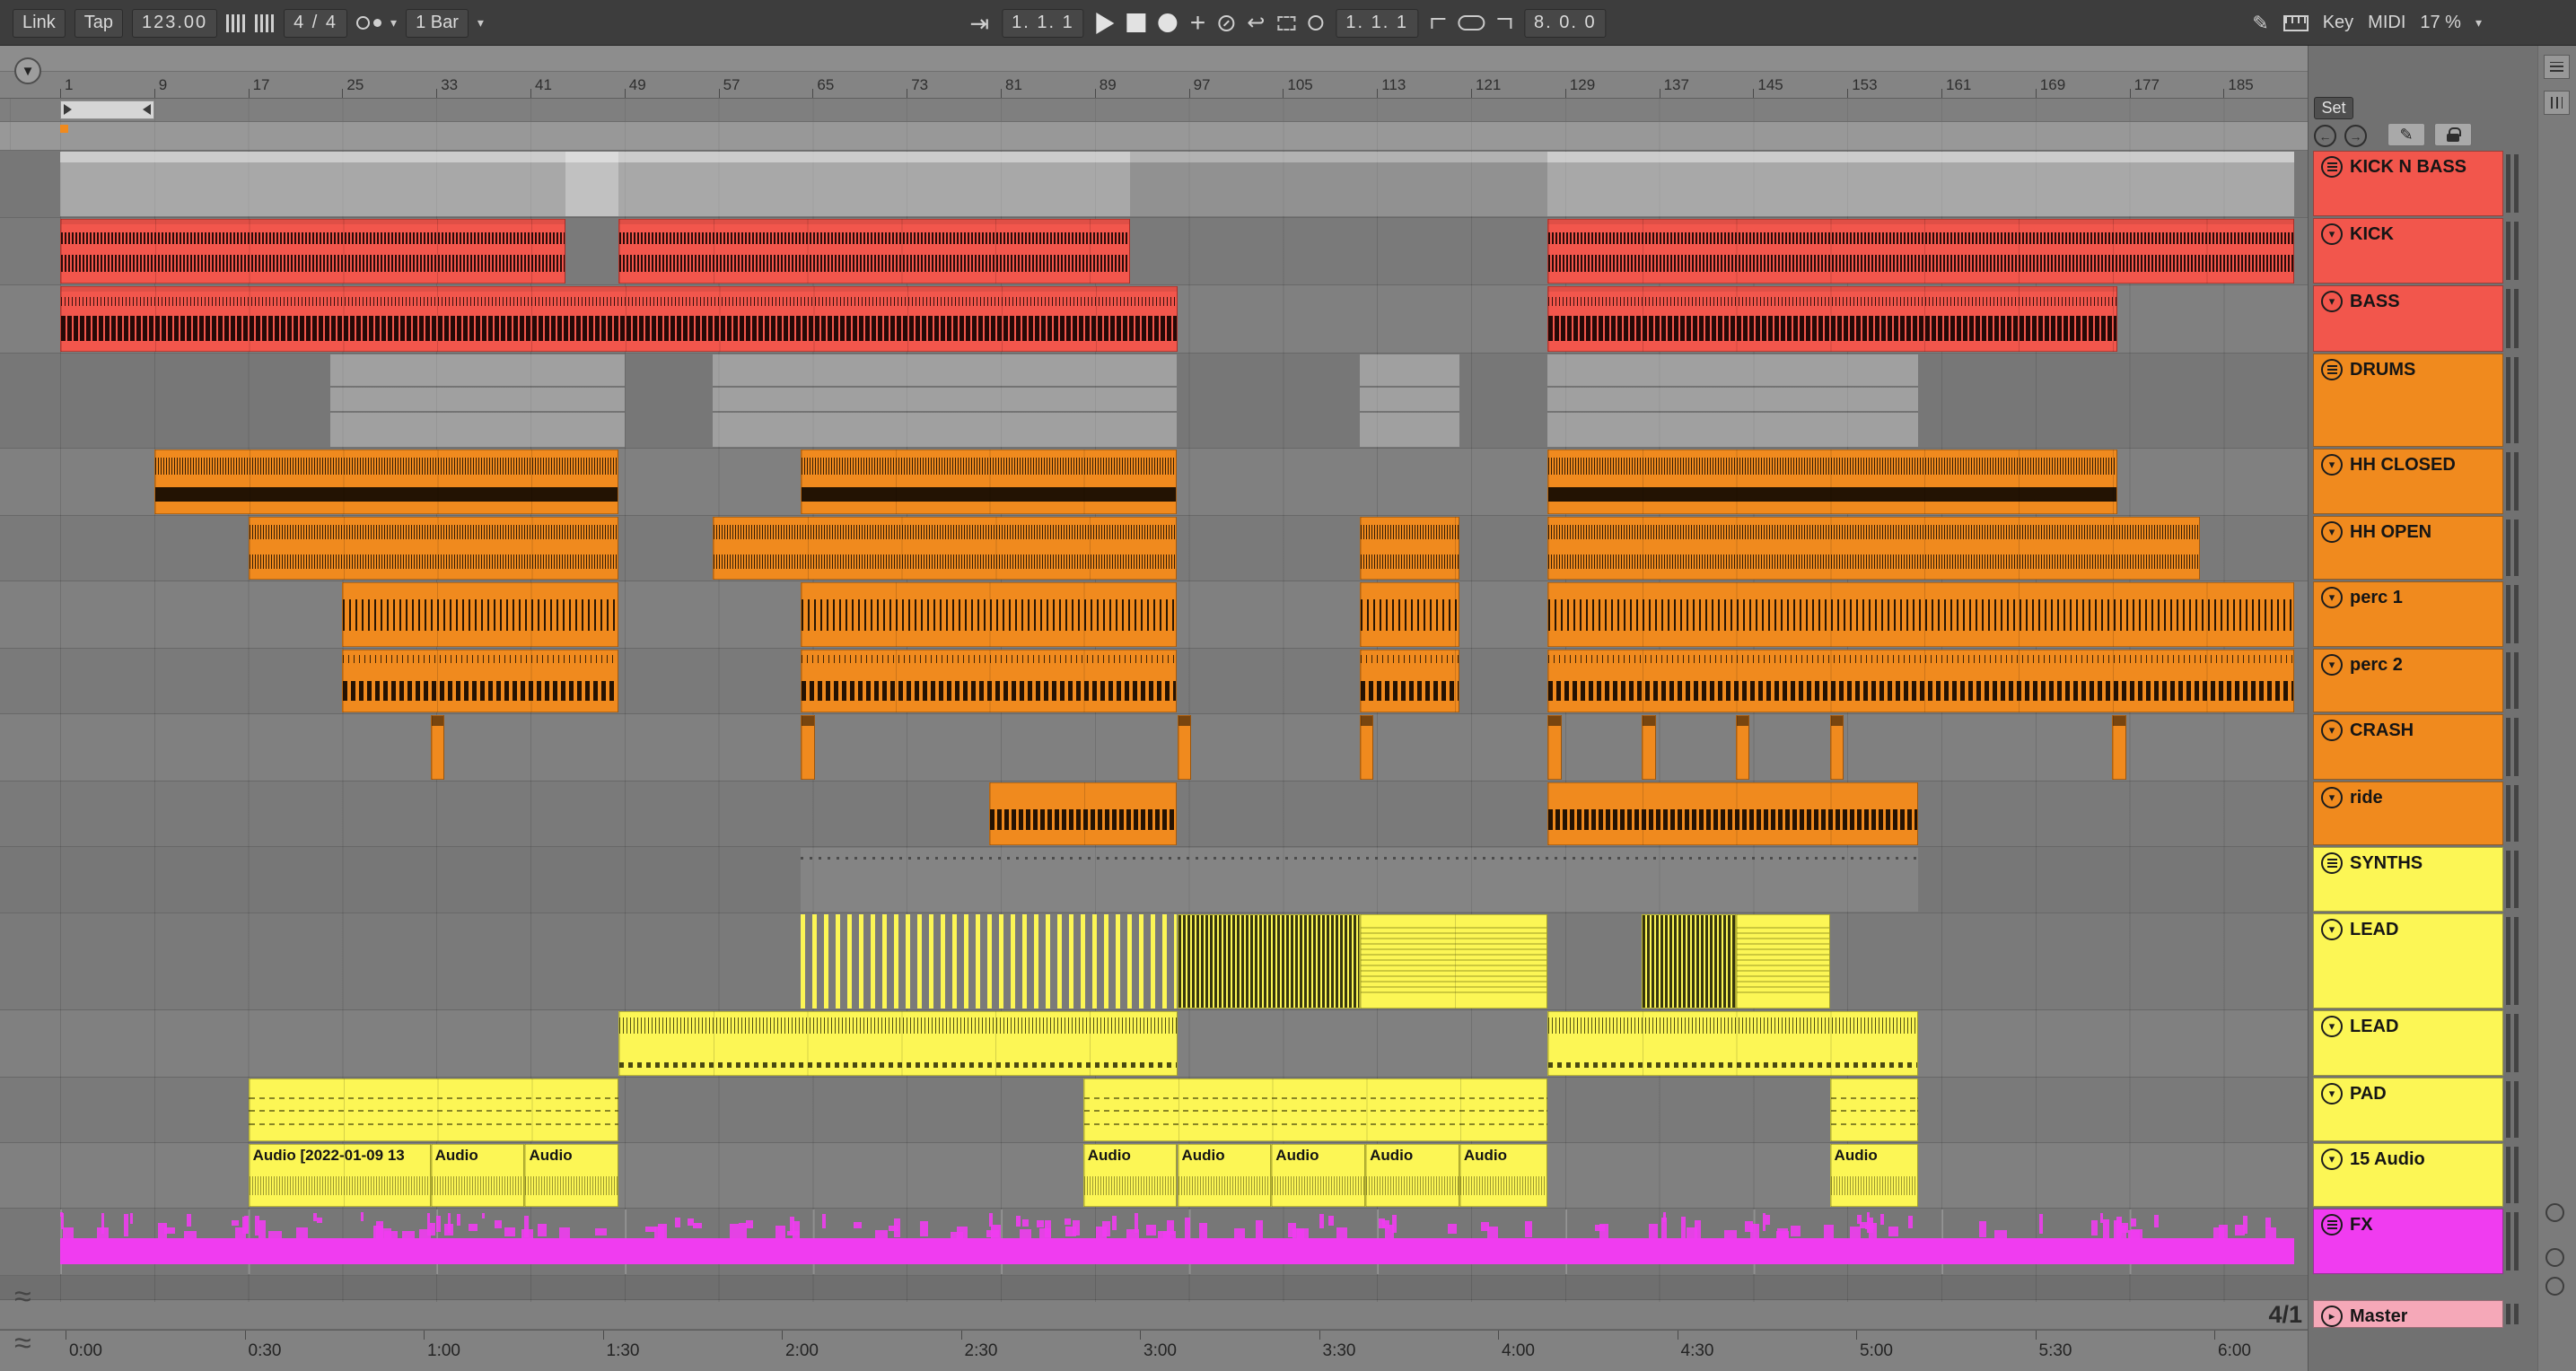 The width and height of the screenshot is (2576, 1371). What do you see at coordinates (2408, 813) in the screenshot?
I see `track-header-ride: ▾ ride` at bounding box center [2408, 813].